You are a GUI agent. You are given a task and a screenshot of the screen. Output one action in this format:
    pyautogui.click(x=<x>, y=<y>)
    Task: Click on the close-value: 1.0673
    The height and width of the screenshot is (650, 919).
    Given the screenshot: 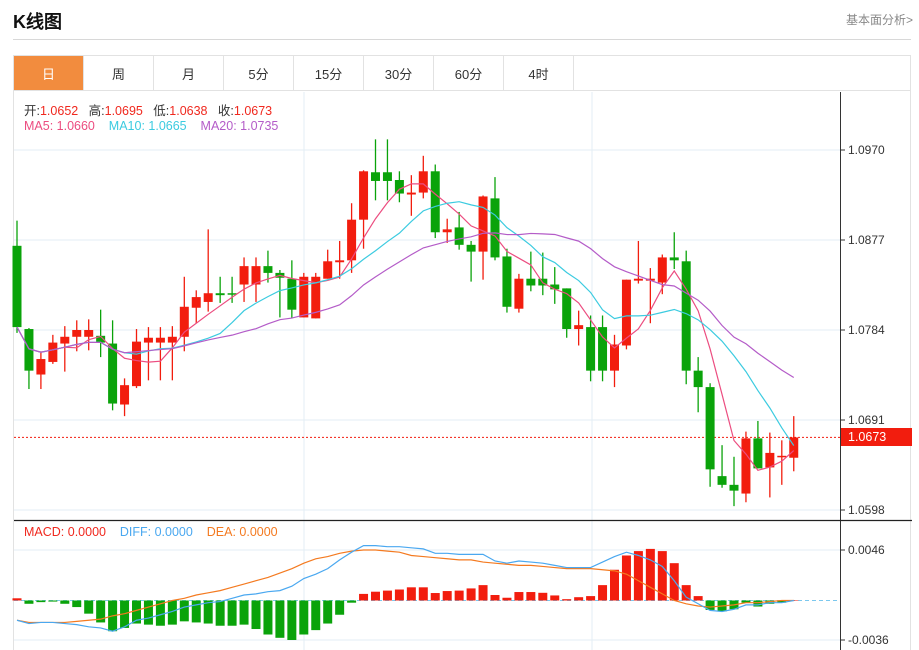 What is the action you would take?
    pyautogui.click(x=253, y=111)
    